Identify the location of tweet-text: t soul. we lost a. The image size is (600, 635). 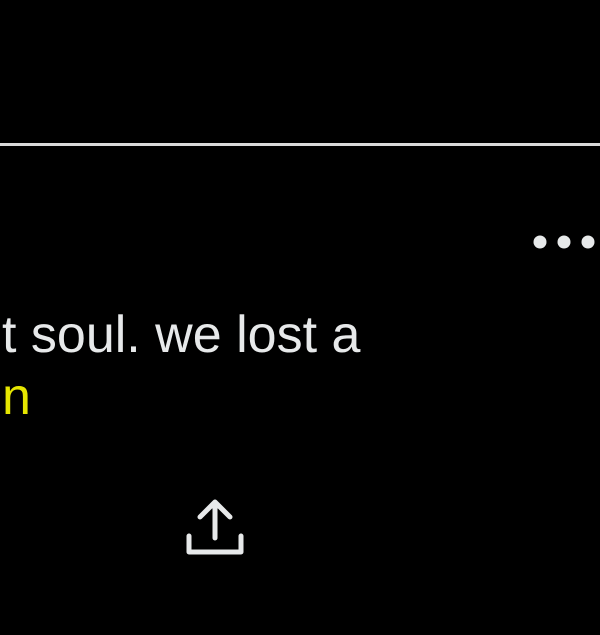
(181, 335).